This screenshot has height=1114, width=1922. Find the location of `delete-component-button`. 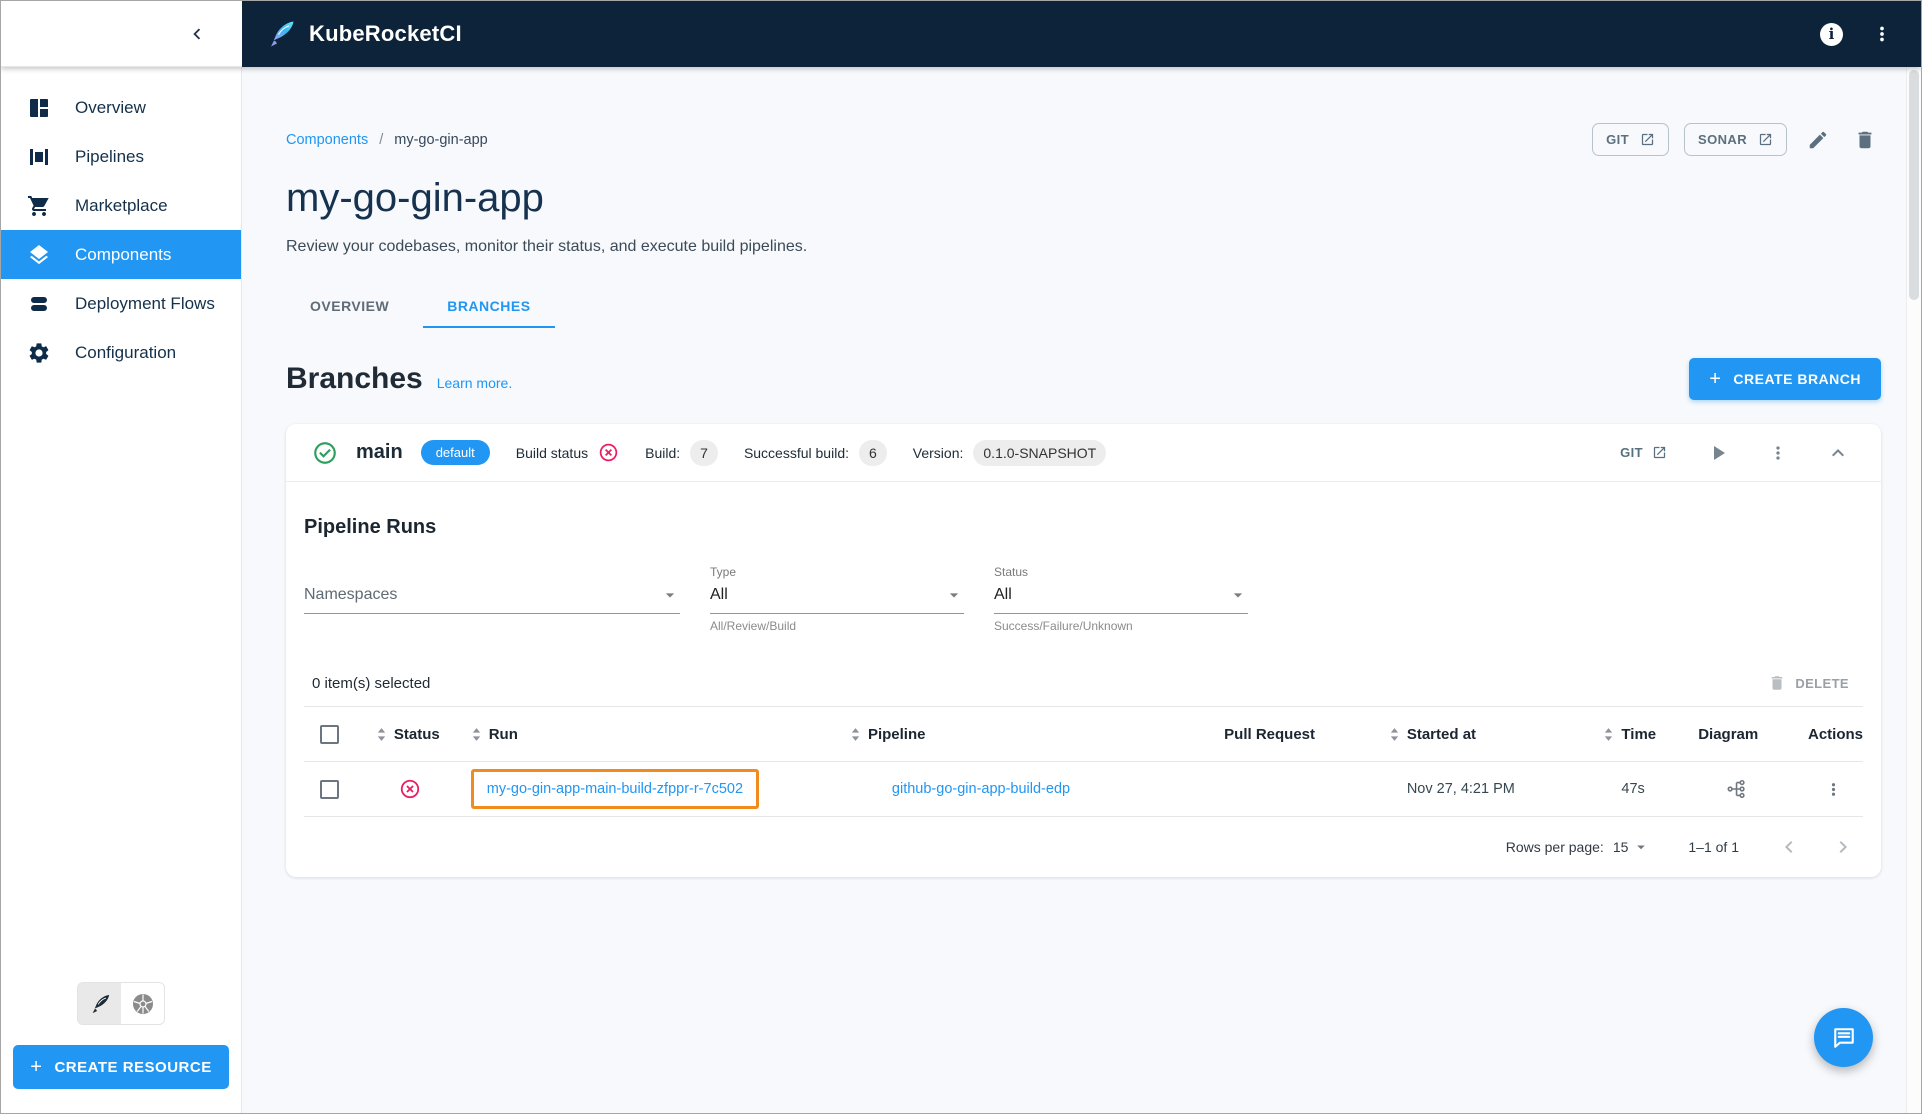

delete-component-button is located at coordinates (1865, 140).